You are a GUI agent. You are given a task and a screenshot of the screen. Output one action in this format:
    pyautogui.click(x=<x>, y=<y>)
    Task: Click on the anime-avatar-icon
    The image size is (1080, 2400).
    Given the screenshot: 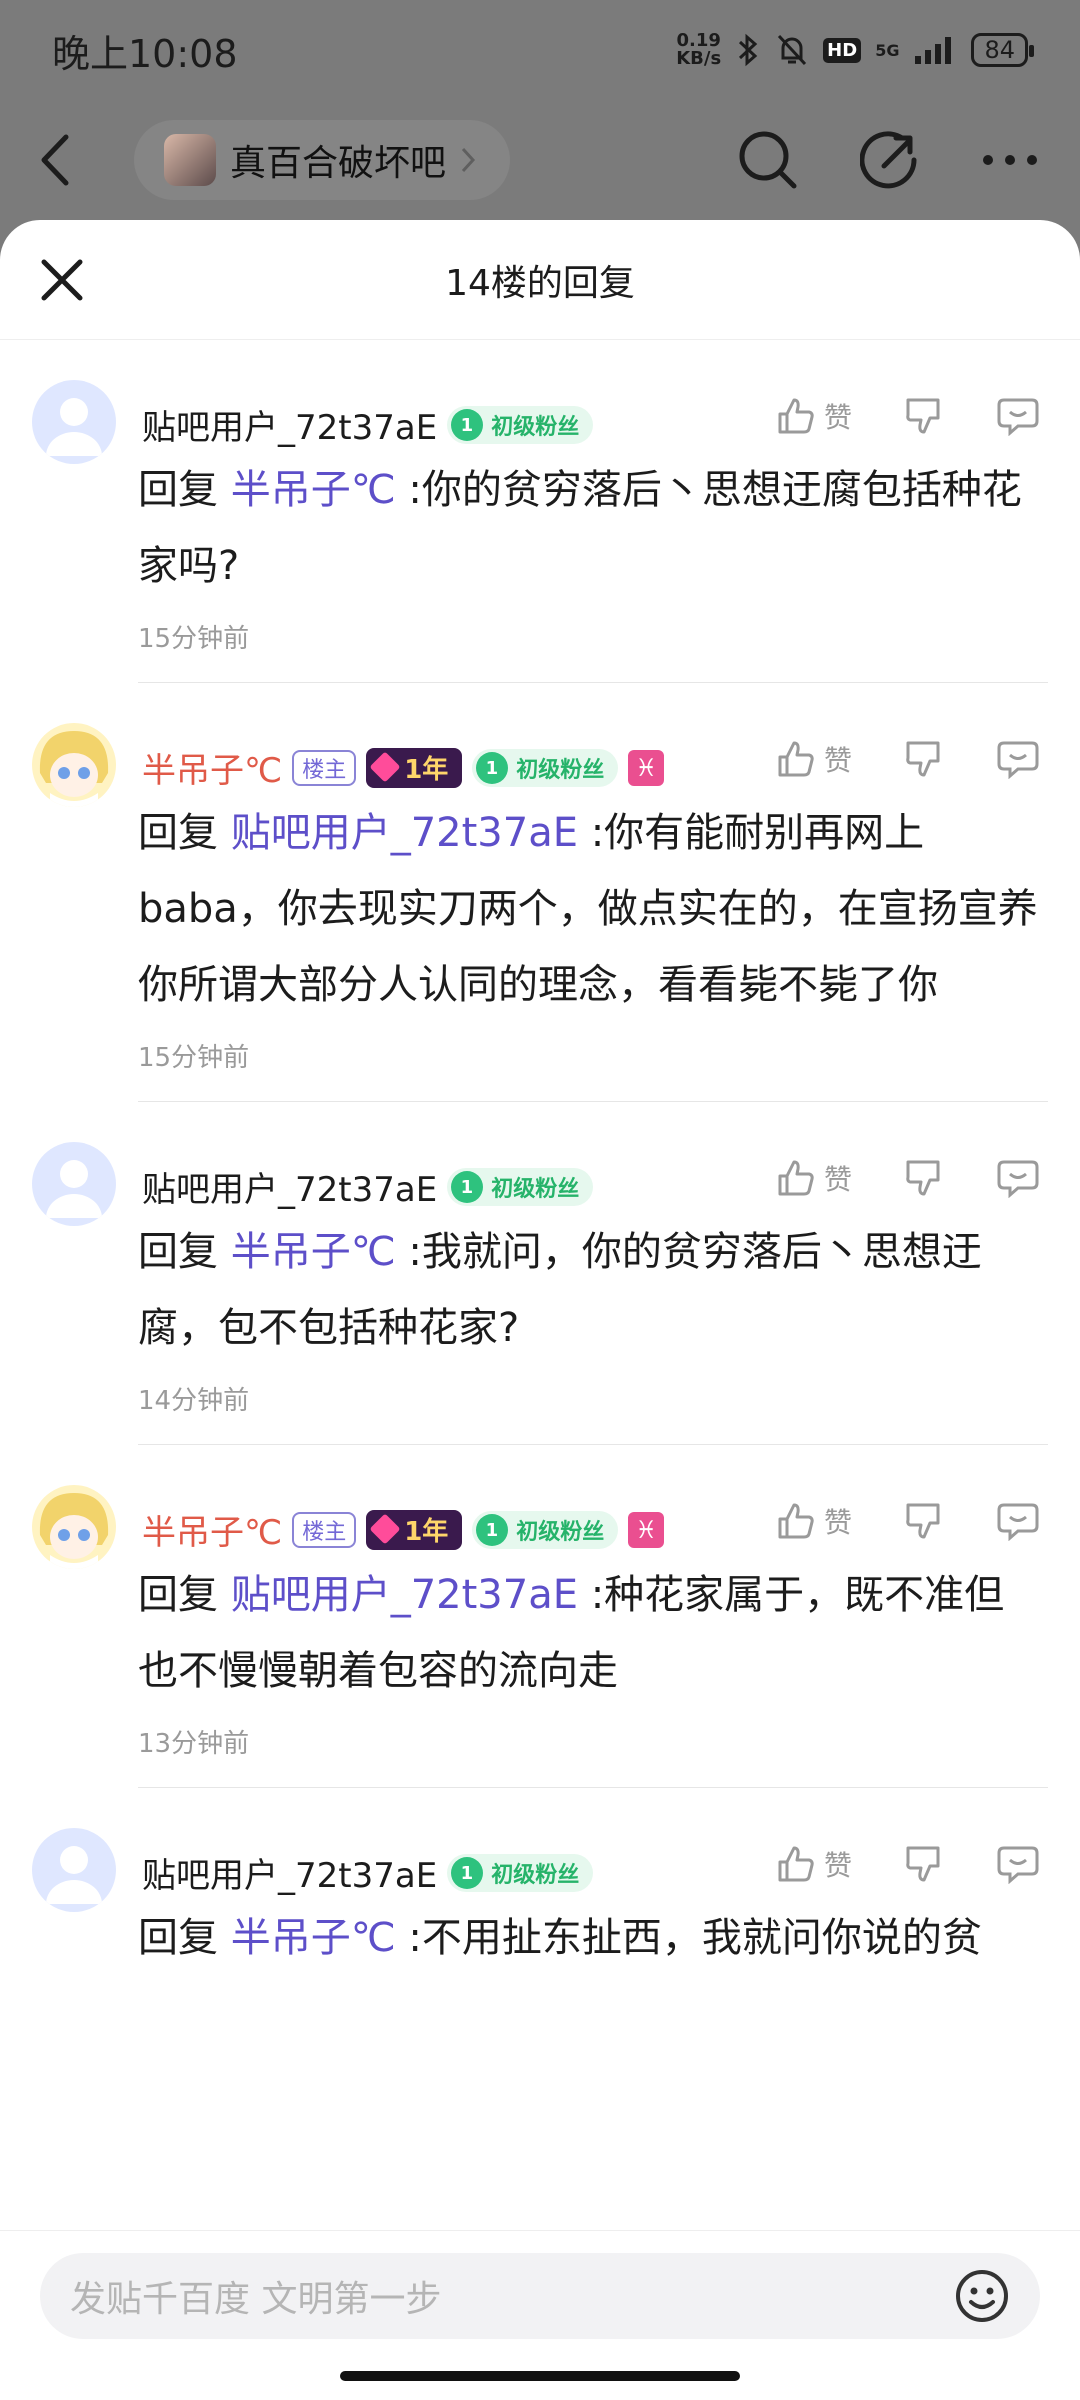 What is the action you would take?
    pyautogui.click(x=74, y=1531)
    